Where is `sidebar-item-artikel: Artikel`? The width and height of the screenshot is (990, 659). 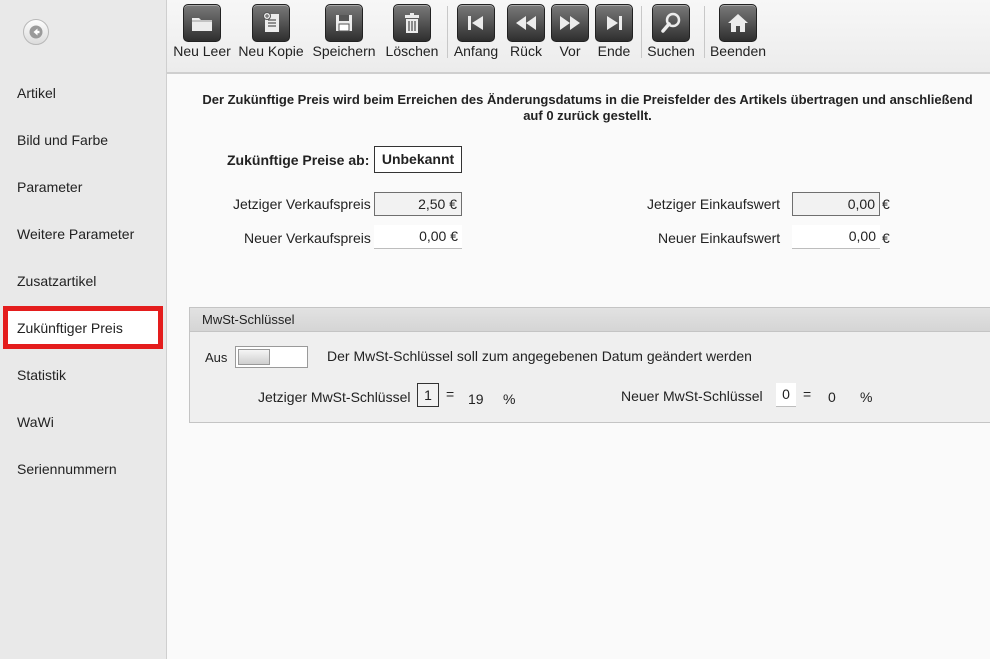
sidebar-item-artikel: Artikel is located at coordinates (83, 93).